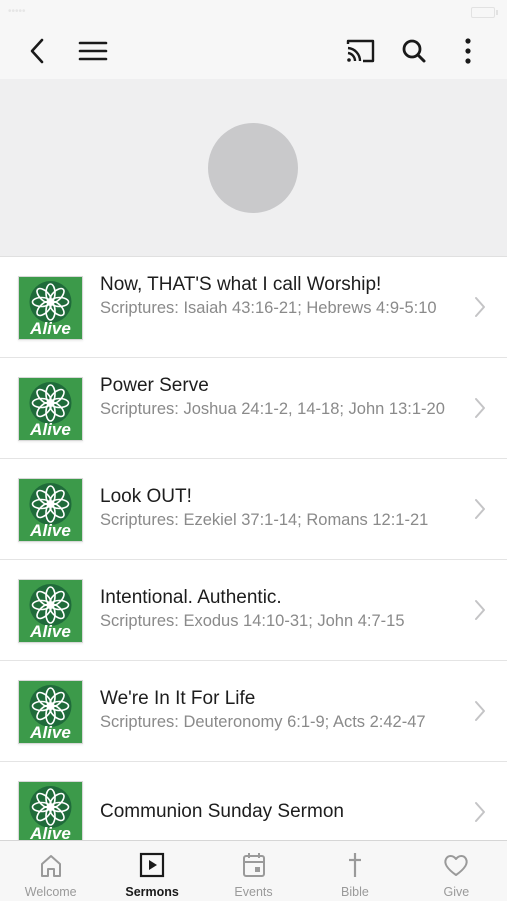 The image size is (507, 901). Describe the element at coordinates (253, 892) in the screenshot. I see `tab-label: Events` at that location.